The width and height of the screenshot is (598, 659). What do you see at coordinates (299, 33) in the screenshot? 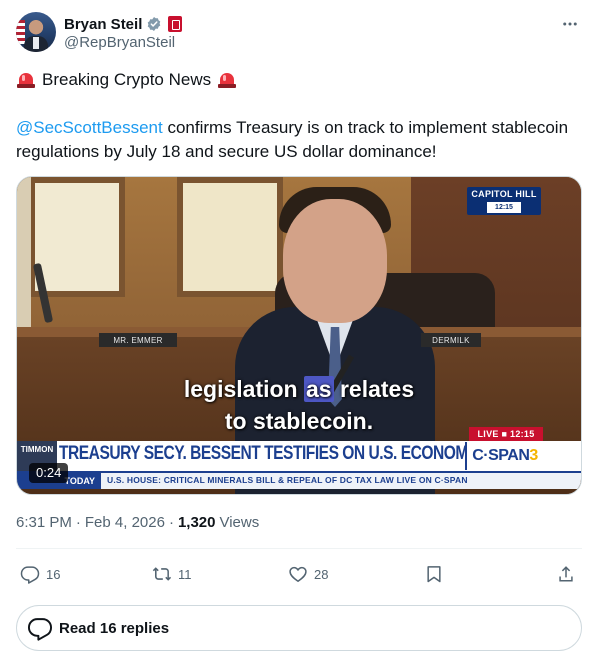
I see `post-header: Bryan Steil @RepBryanSteil` at bounding box center [299, 33].